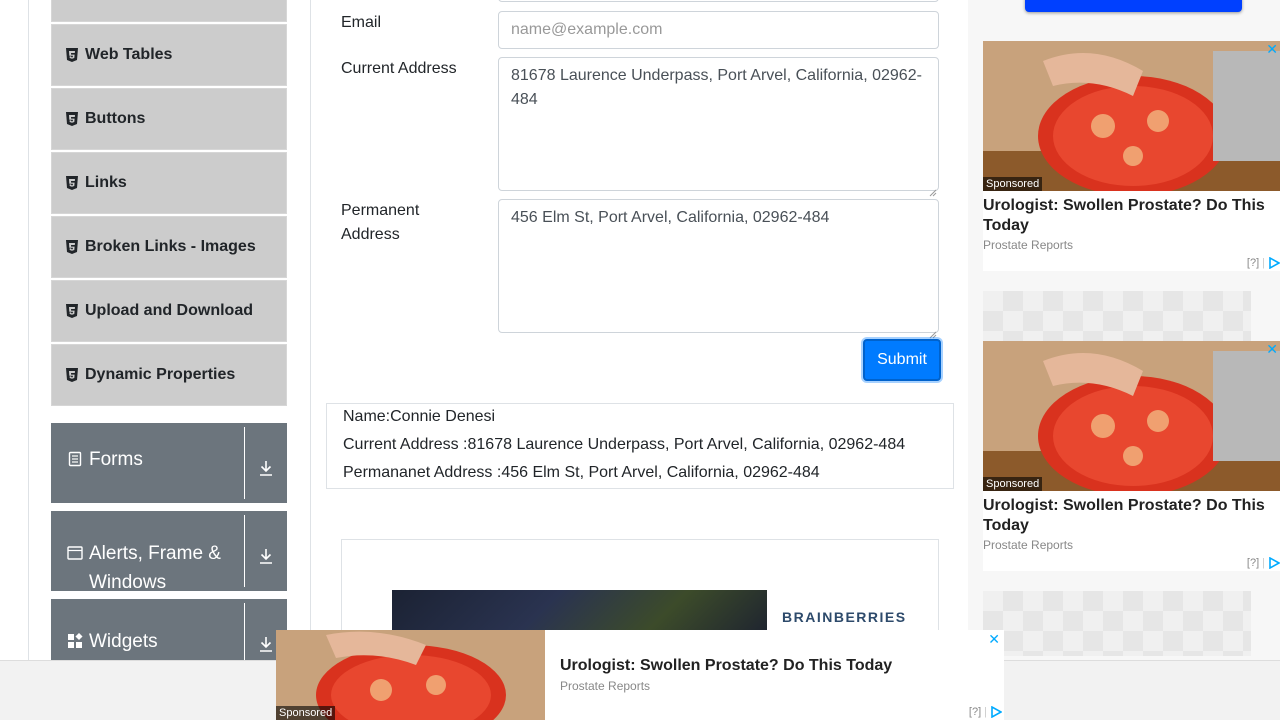  I want to click on sidebar-item-dynamic-properties: Dynamic Properties, so click(169, 375).